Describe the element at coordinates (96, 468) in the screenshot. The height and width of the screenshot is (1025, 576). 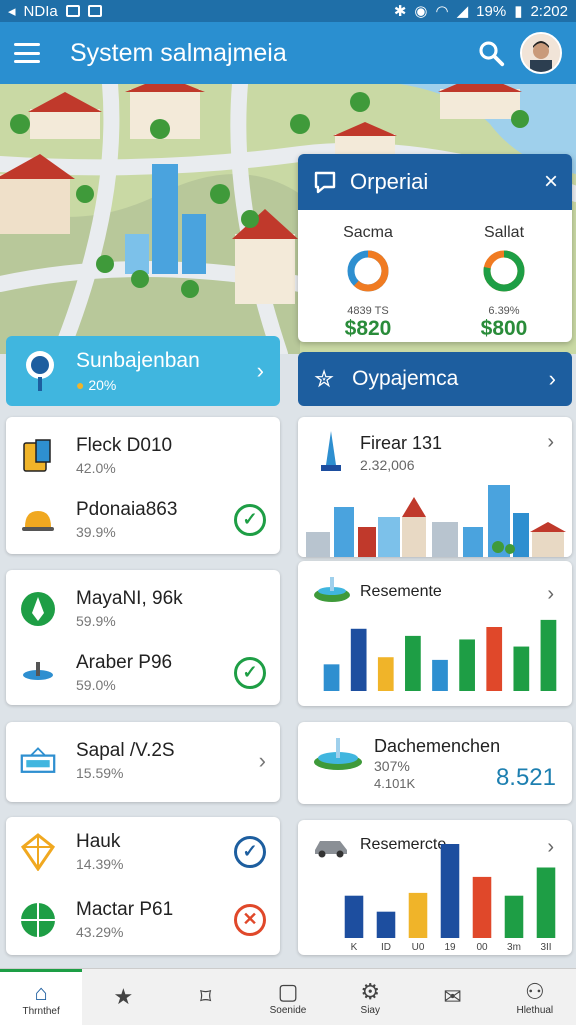
I see `item-percent: 42.0%` at that location.